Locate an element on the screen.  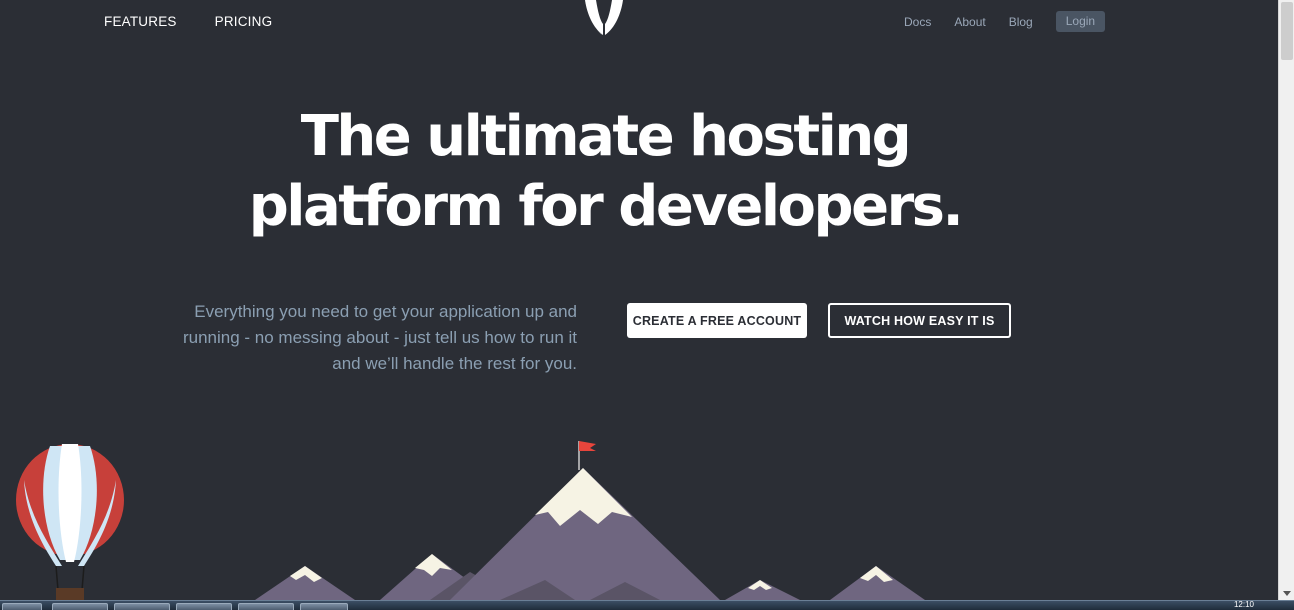
nav-pricing-link: PRICING is located at coordinates (244, 21).